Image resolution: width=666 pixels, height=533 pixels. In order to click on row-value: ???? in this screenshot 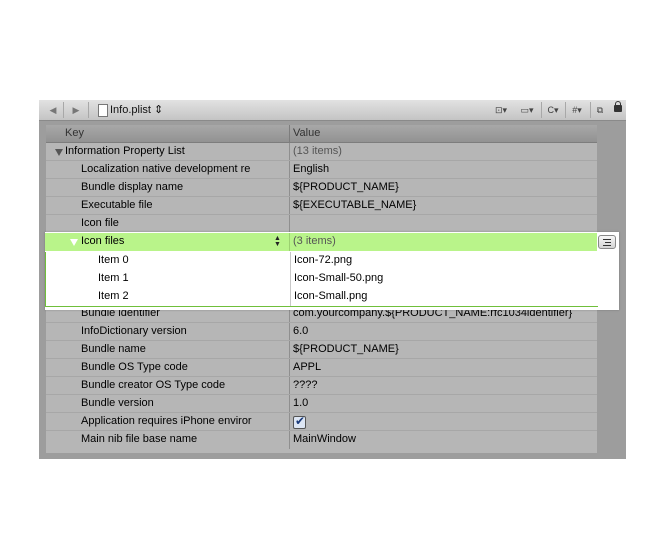, I will do `click(305, 385)`.